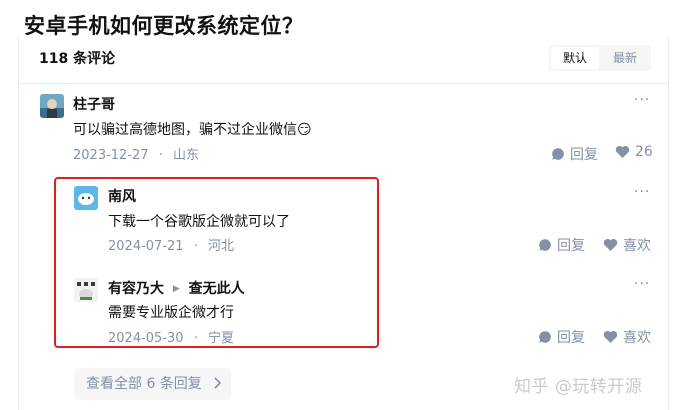 The image size is (674, 410). Describe the element at coordinates (122, 196) in the screenshot. I see `reply-author: 南风` at that location.